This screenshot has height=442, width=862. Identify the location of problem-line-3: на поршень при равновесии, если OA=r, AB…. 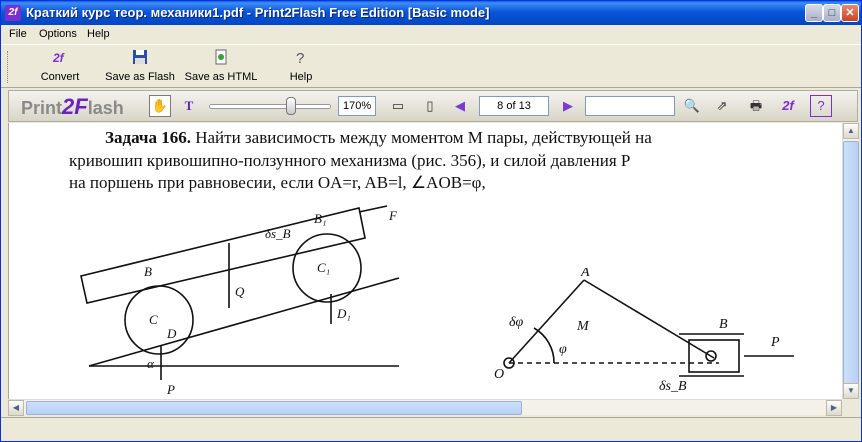
(277, 182).